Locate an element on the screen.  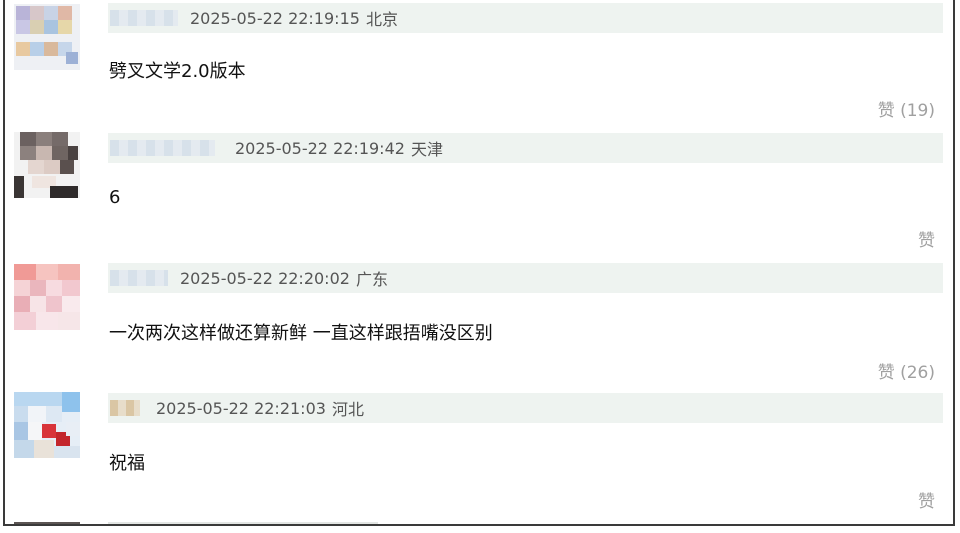
comment-timestamp: 2025-05-22 22:19:15 is located at coordinates (275, 18).